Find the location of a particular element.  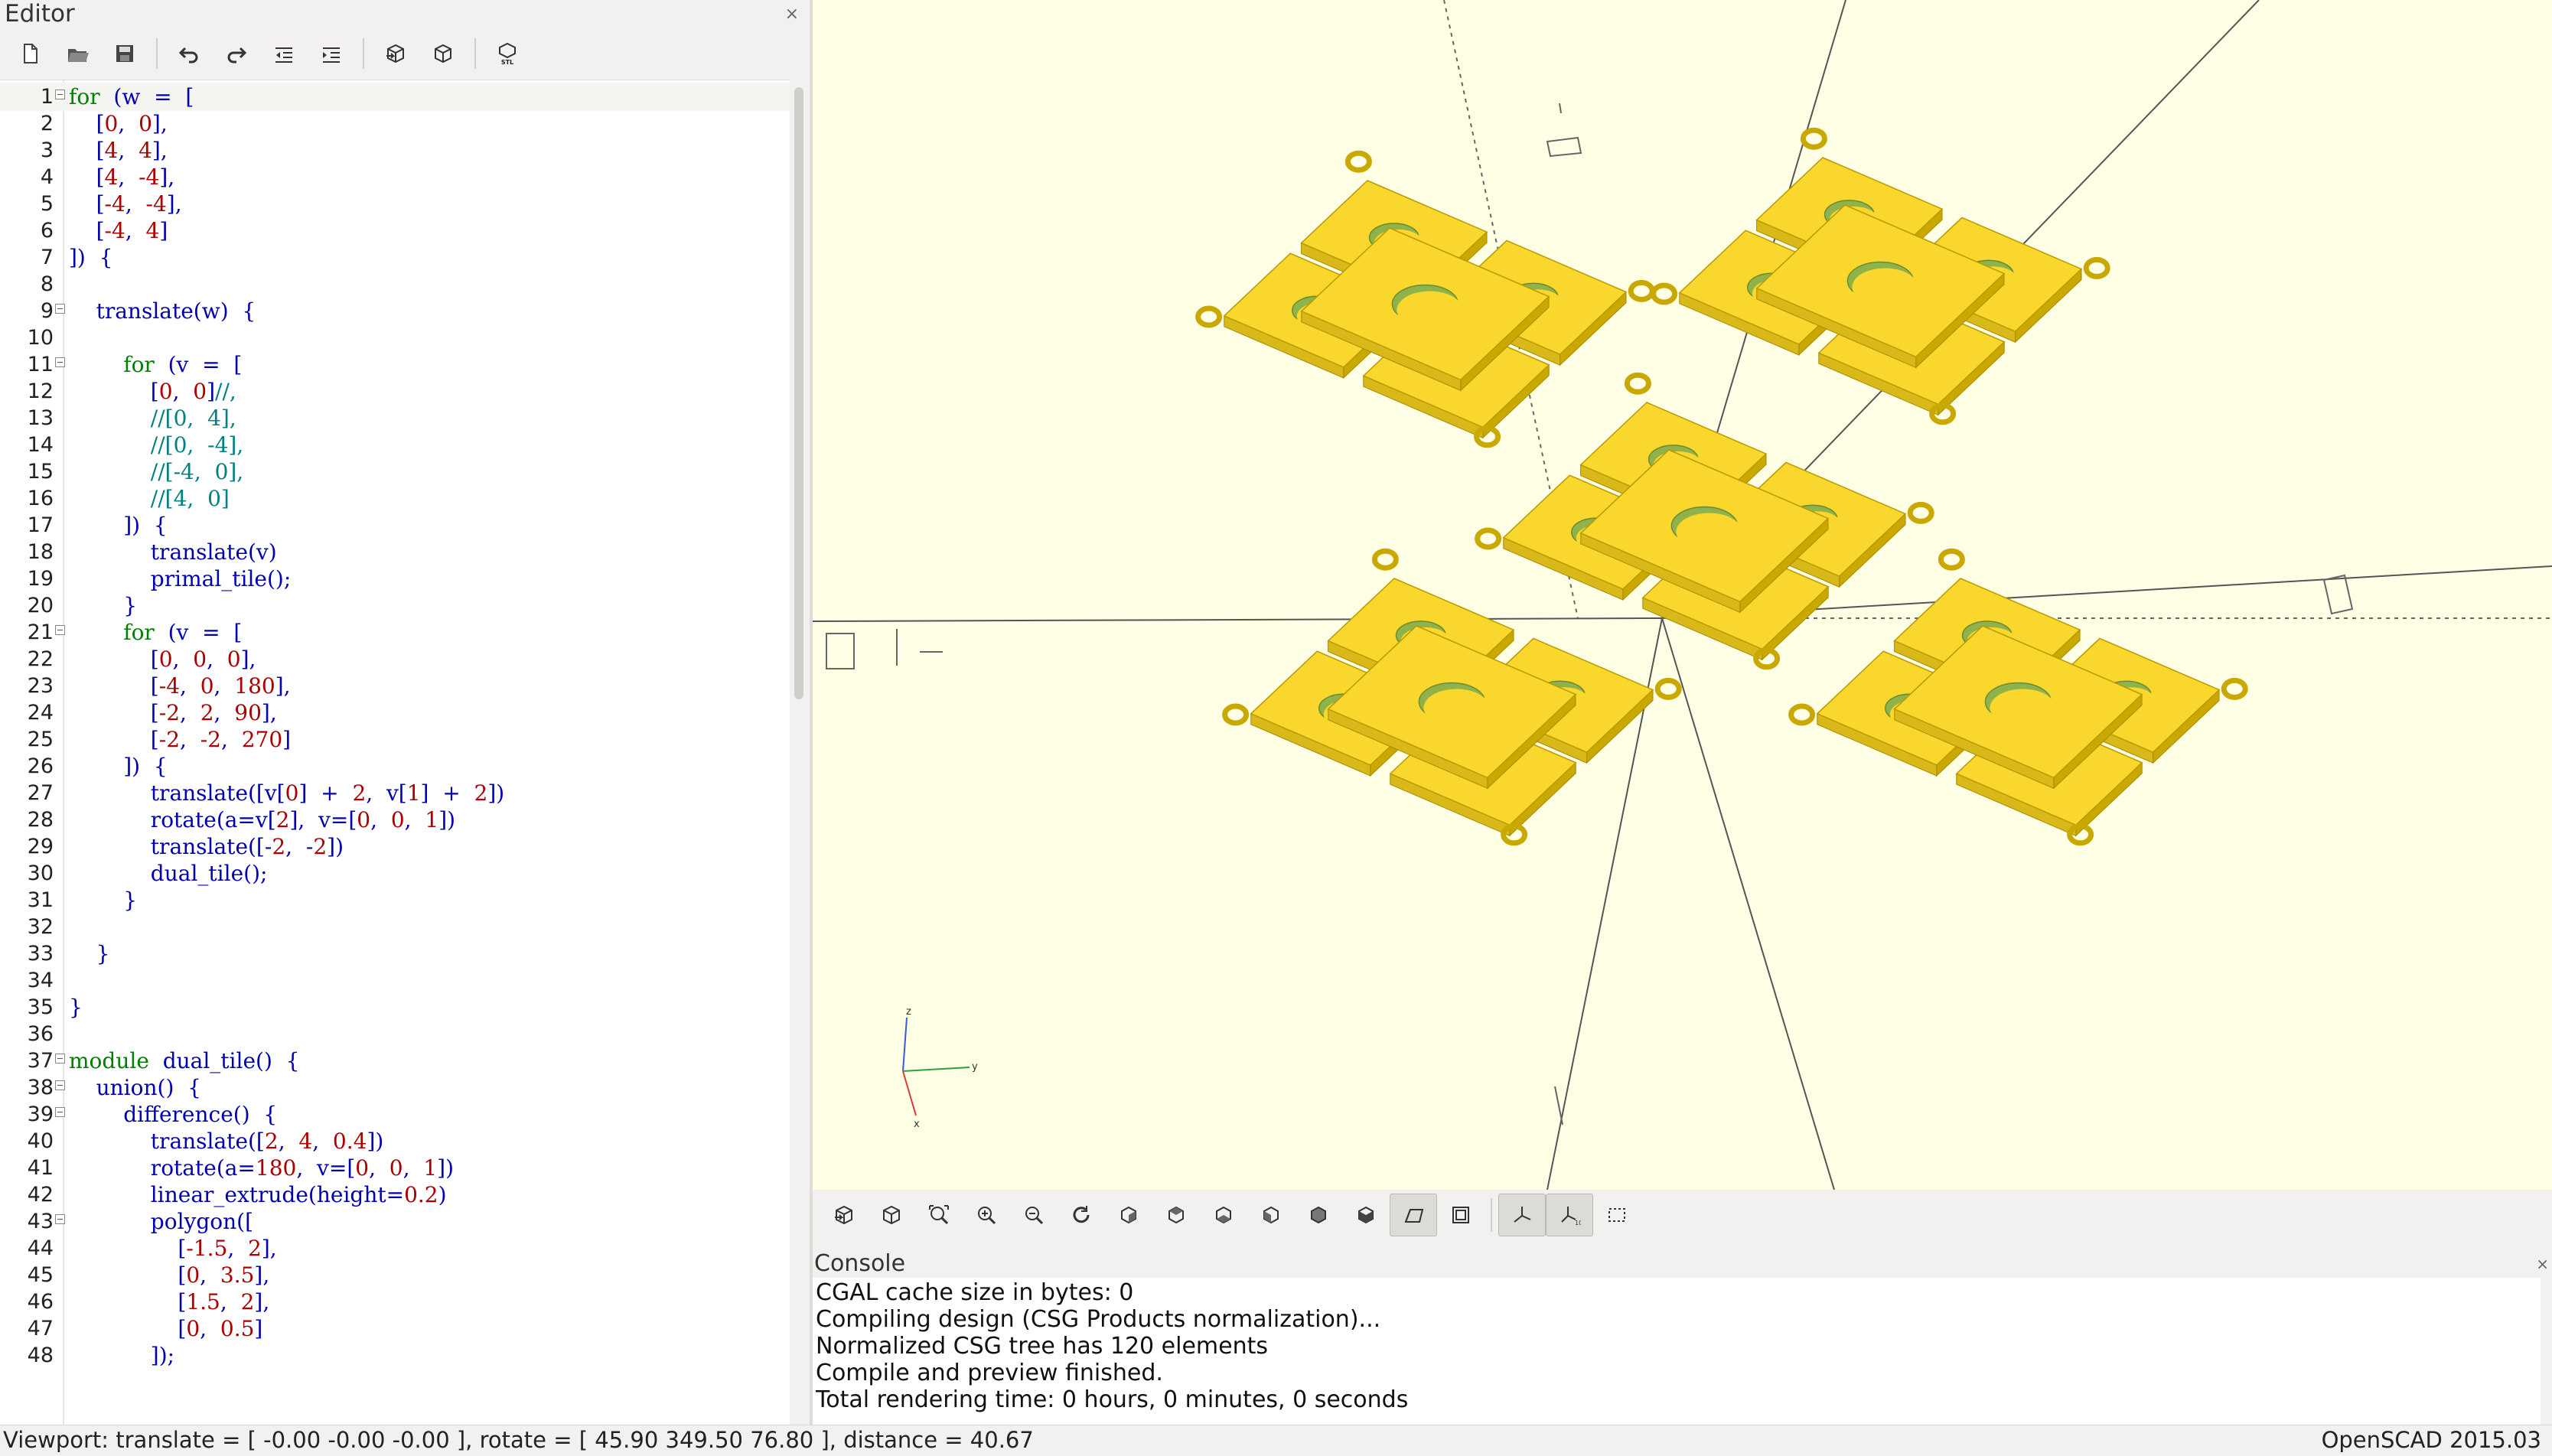

code-line: 15 //[-4, 0], is located at coordinates (395, 472).